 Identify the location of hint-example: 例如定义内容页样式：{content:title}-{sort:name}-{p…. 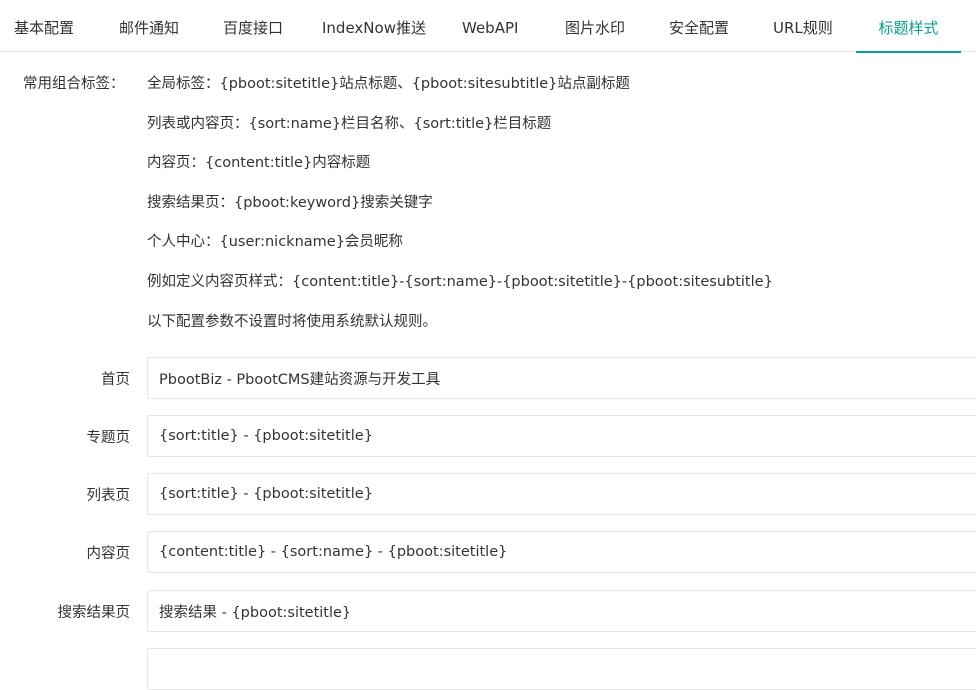
(460, 282).